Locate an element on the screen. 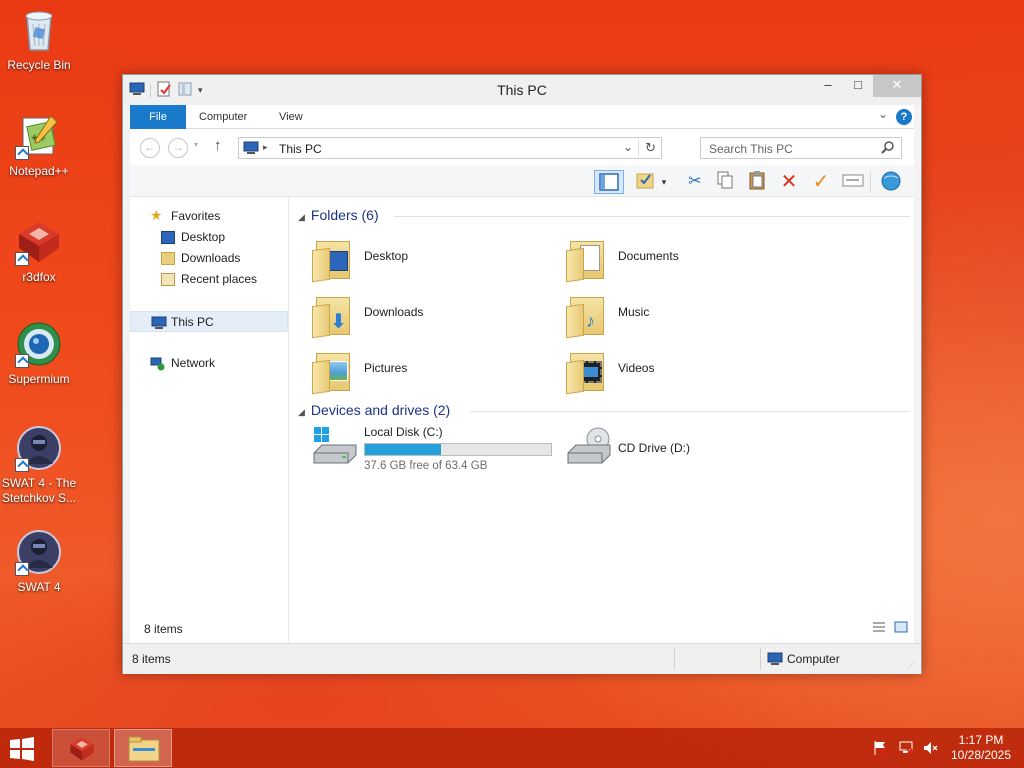 Image resolution: width=1024 pixels, height=768 pixels. status-bar: 8 items Computer ⋰ is located at coordinates (522, 658).